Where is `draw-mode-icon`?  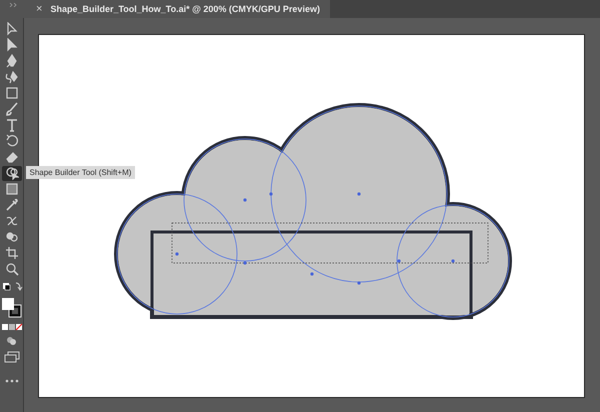 draw-mode-icon is located at coordinates (11, 341).